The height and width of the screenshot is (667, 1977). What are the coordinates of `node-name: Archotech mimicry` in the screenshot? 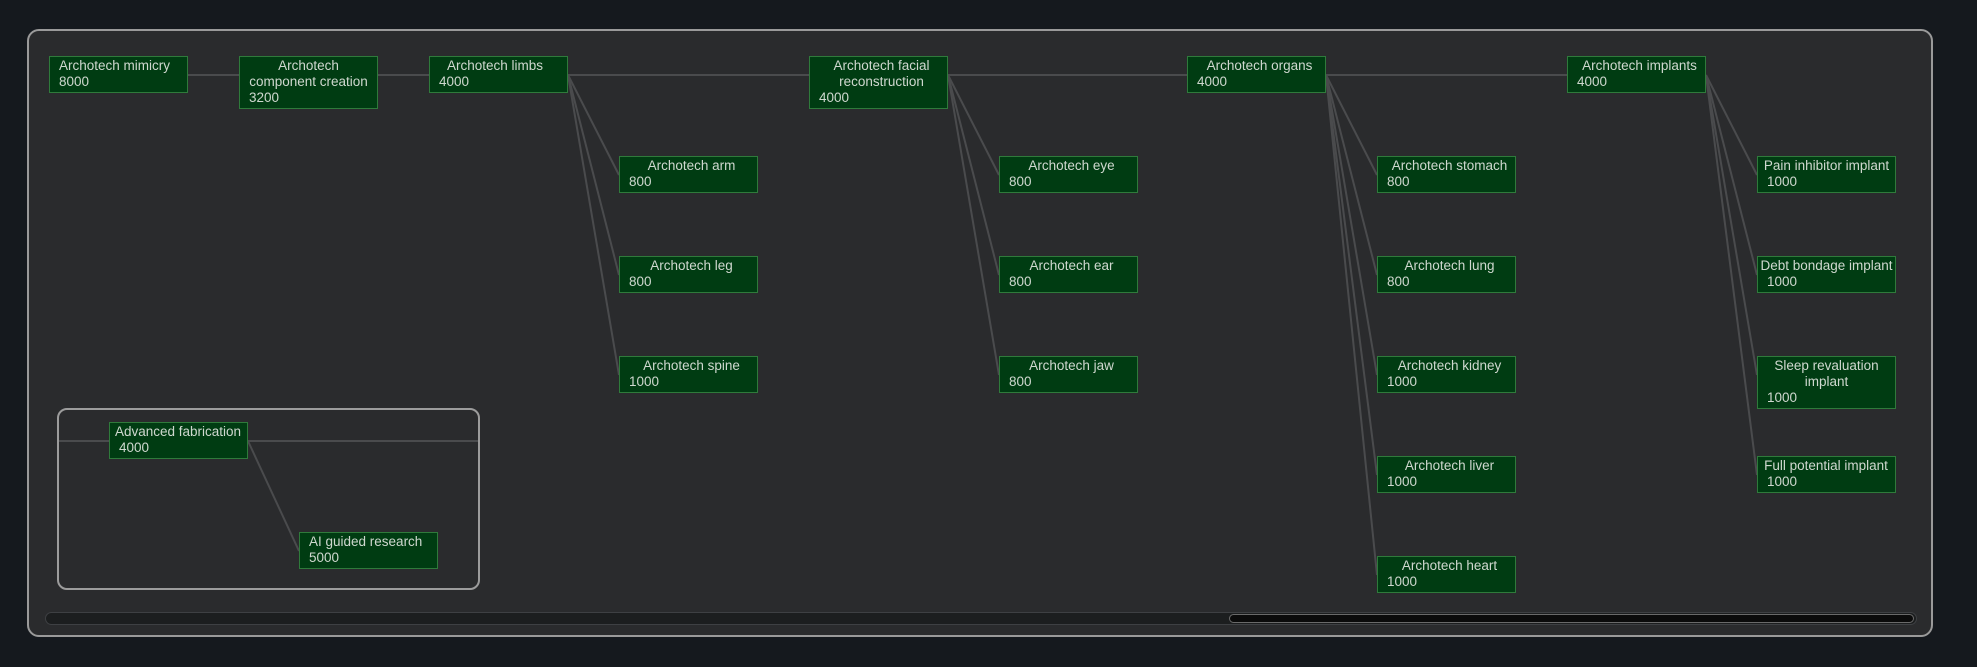 It's located at (115, 65).